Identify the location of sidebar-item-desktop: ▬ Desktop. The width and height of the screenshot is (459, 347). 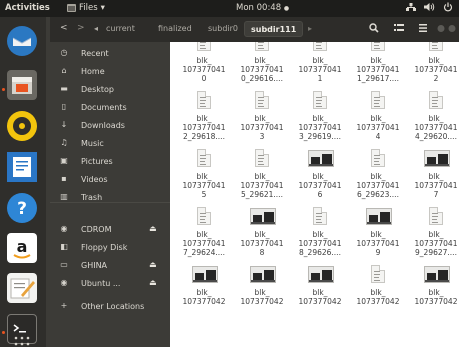
(110, 90).